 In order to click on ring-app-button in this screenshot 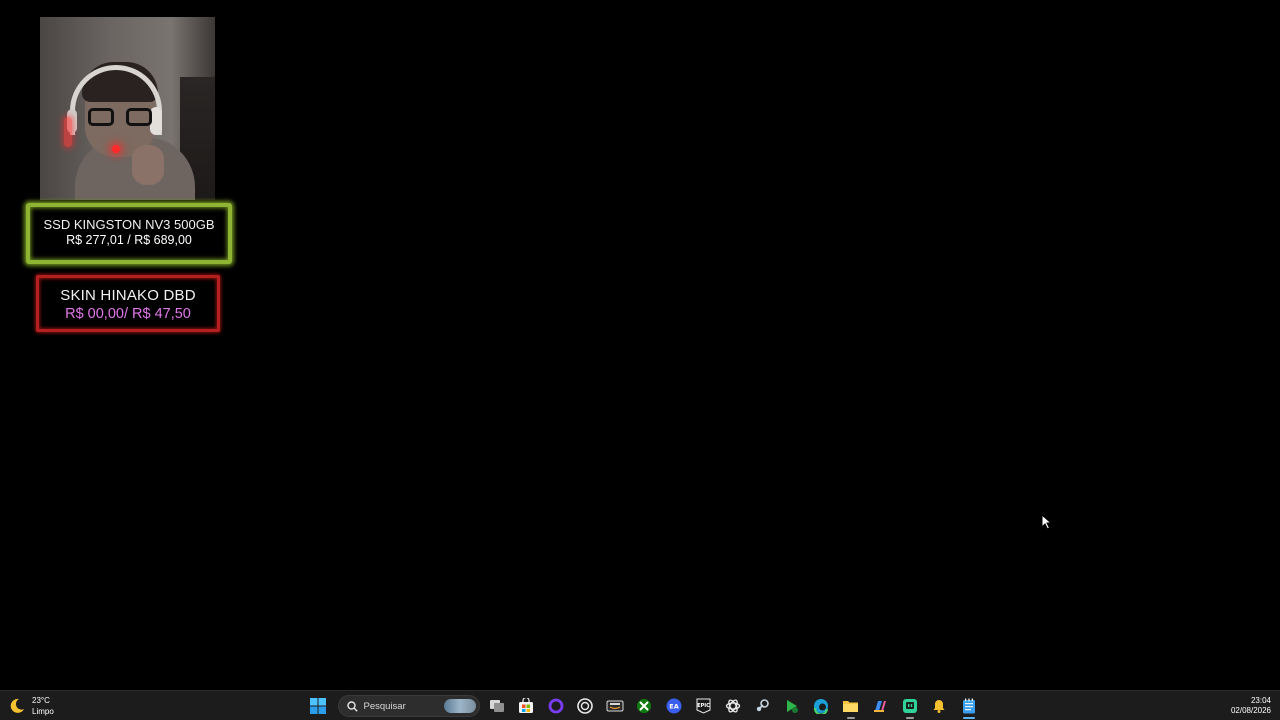, I will do `click(556, 706)`.